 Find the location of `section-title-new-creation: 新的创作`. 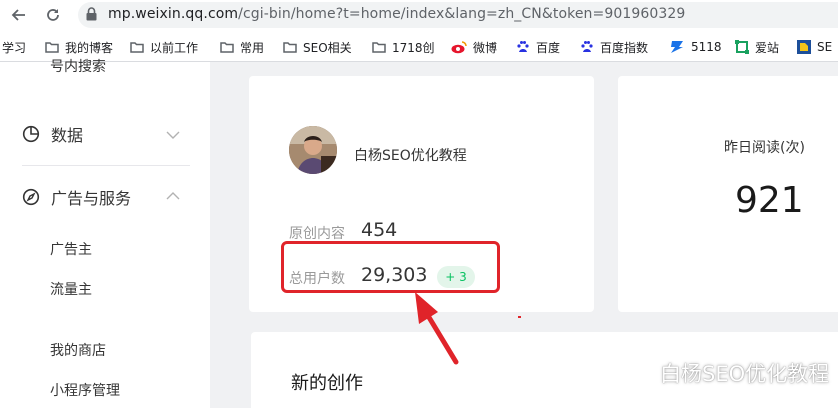

section-title-new-creation: 新的创作 is located at coordinates (327, 383).